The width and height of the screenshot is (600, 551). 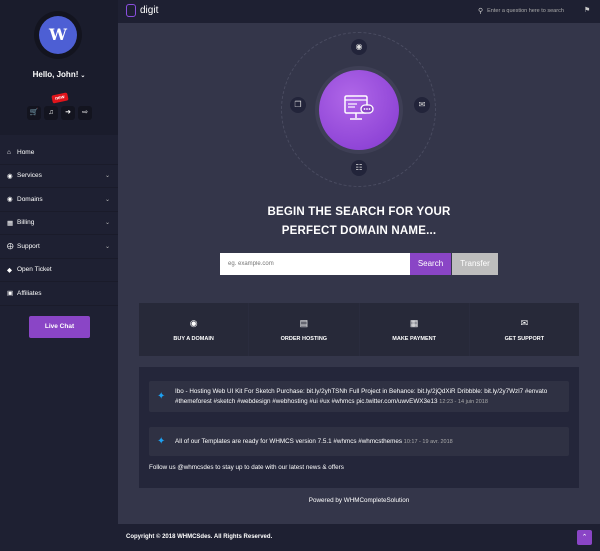 What do you see at coordinates (34, 270) in the screenshot?
I see `sidebar-item-label: Open Ticket` at bounding box center [34, 270].